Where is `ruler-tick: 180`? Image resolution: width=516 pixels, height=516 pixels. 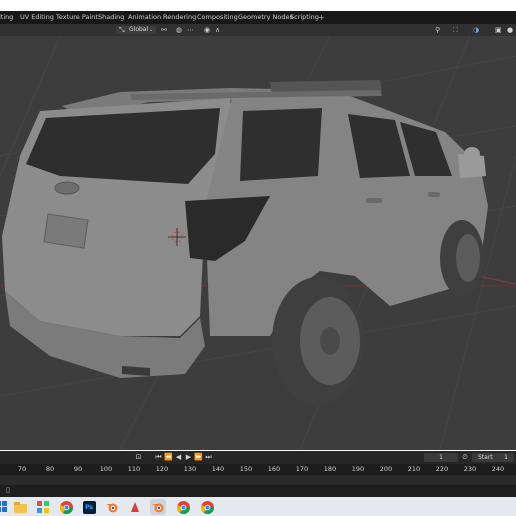
ruler-tick: 180 is located at coordinates (330, 469).